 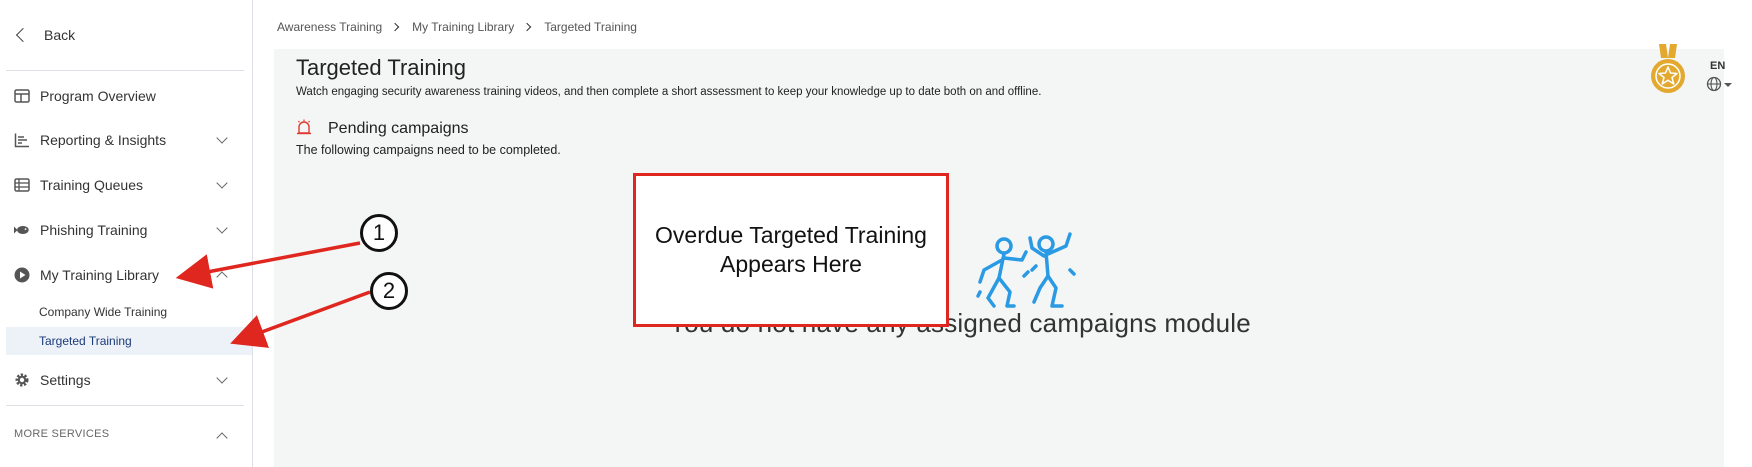 What do you see at coordinates (61, 434) in the screenshot?
I see `more-services-label: MORE SERVICES` at bounding box center [61, 434].